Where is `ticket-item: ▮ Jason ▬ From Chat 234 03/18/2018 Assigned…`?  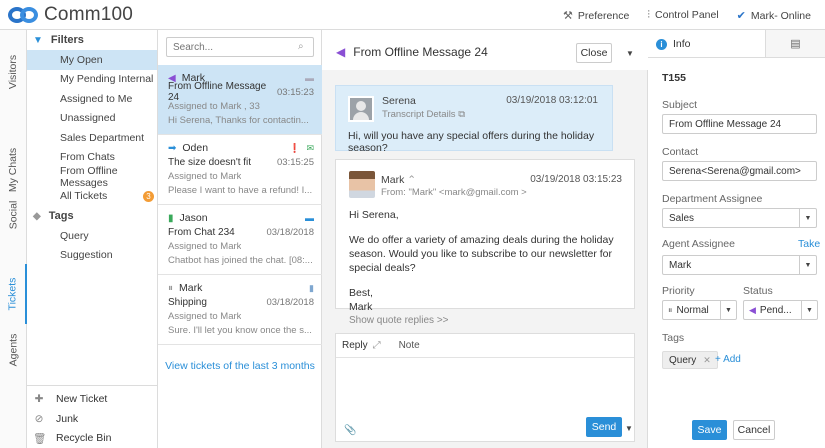 ticket-item: ▮ Jason ▬ From Chat 234 03/18/2018 Assigned… is located at coordinates (240, 240).